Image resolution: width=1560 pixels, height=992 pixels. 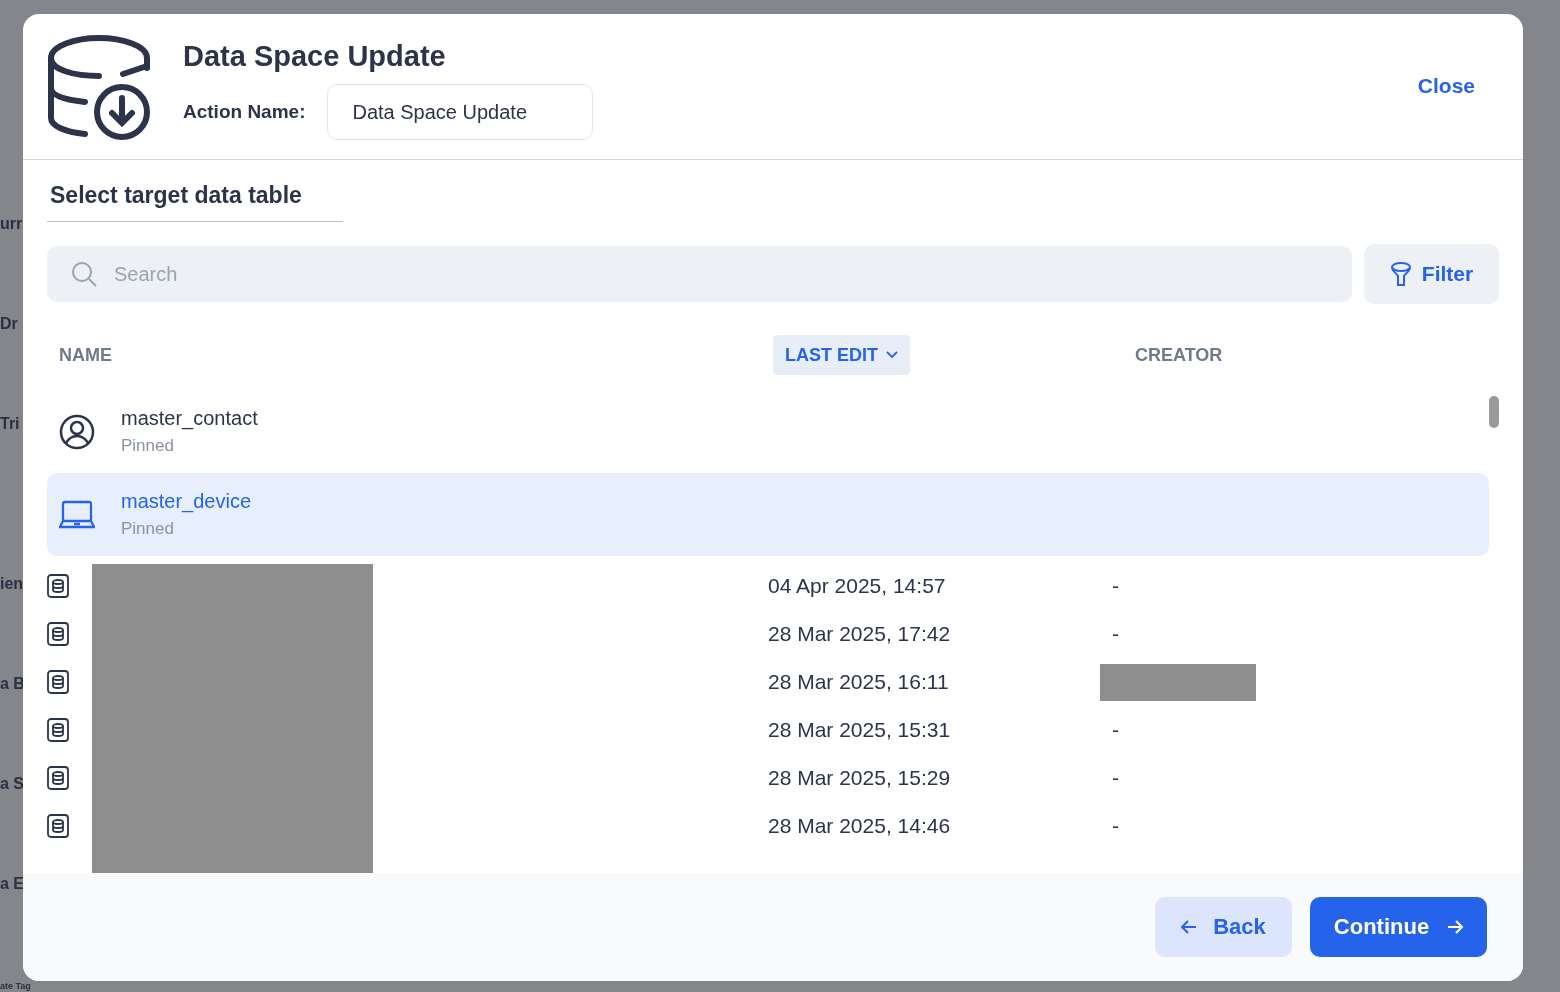 I want to click on funnel-icon, so click(x=1400, y=274).